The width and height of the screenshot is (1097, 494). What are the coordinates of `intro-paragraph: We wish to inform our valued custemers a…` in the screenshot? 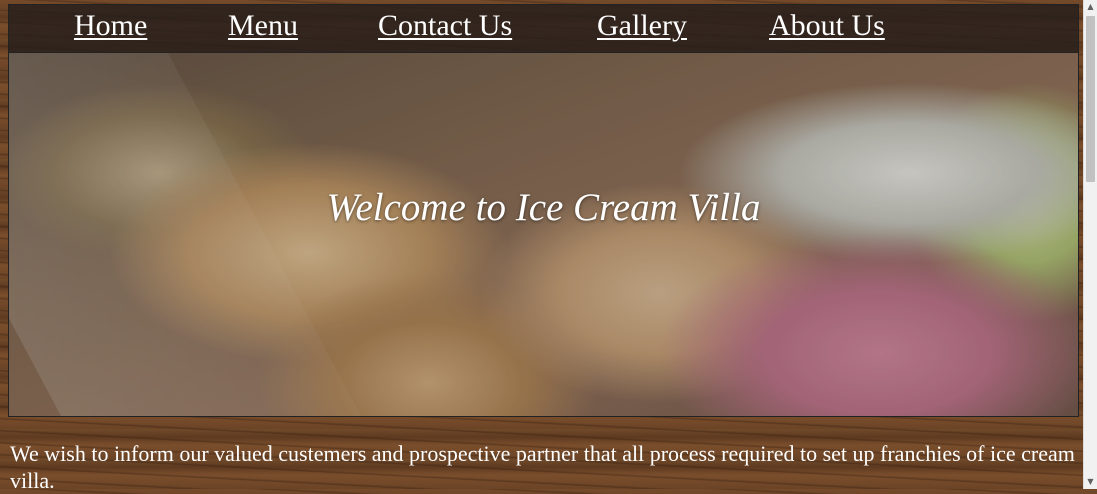 It's located at (542, 467).